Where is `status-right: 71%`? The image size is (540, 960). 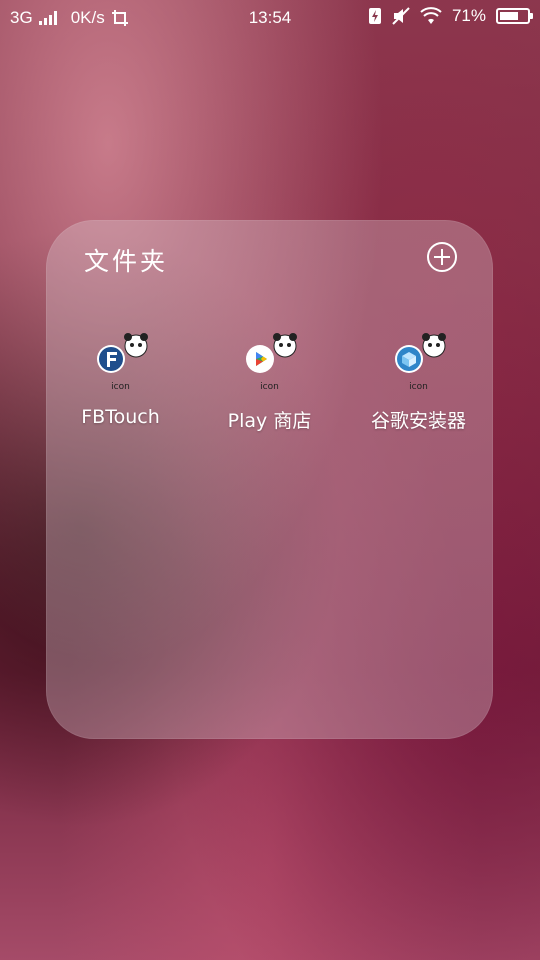
status-right: 71% is located at coordinates (450, 16).